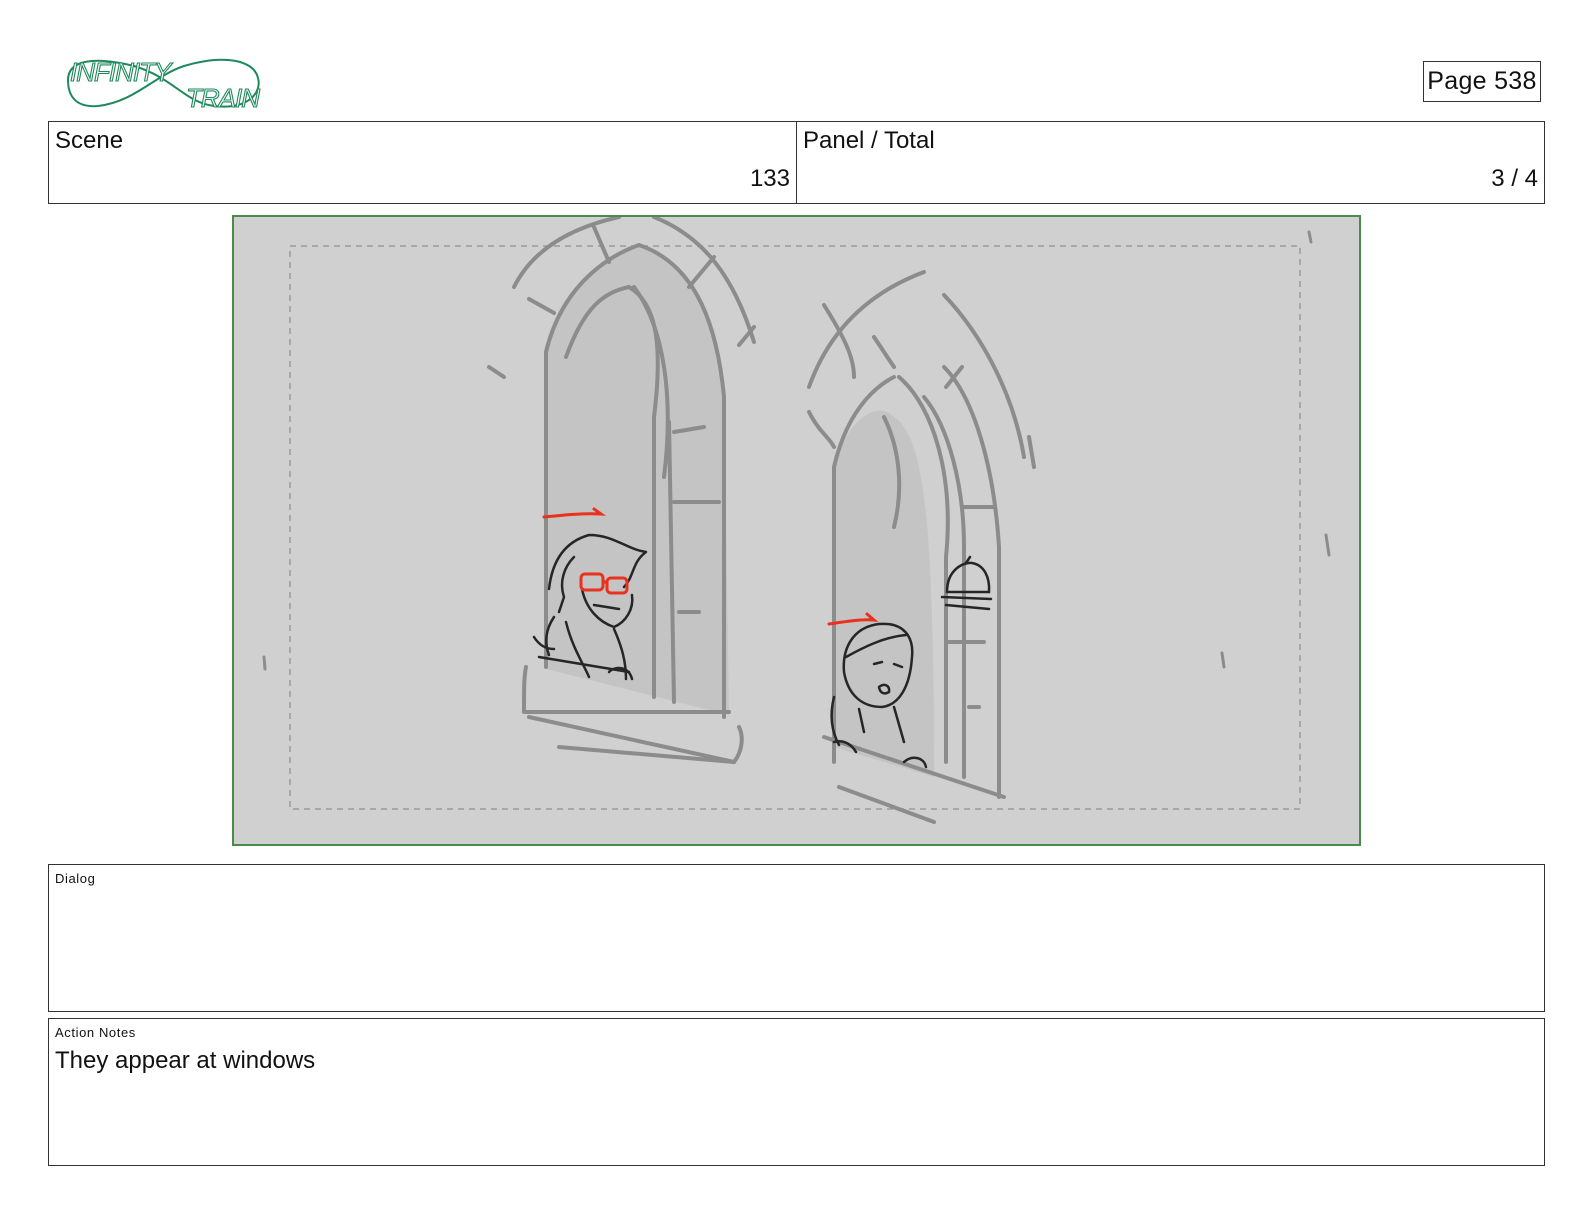 This screenshot has width=1584, height=1224. What do you see at coordinates (89, 140) in the screenshot?
I see `scene-label: Scene` at bounding box center [89, 140].